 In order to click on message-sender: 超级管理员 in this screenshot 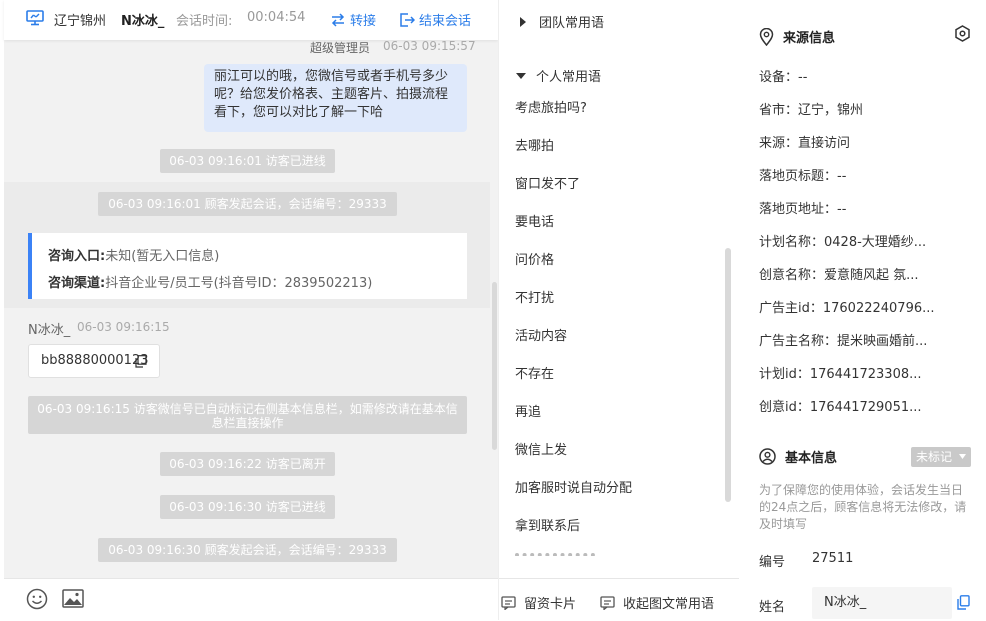, I will do `click(340, 48)`.